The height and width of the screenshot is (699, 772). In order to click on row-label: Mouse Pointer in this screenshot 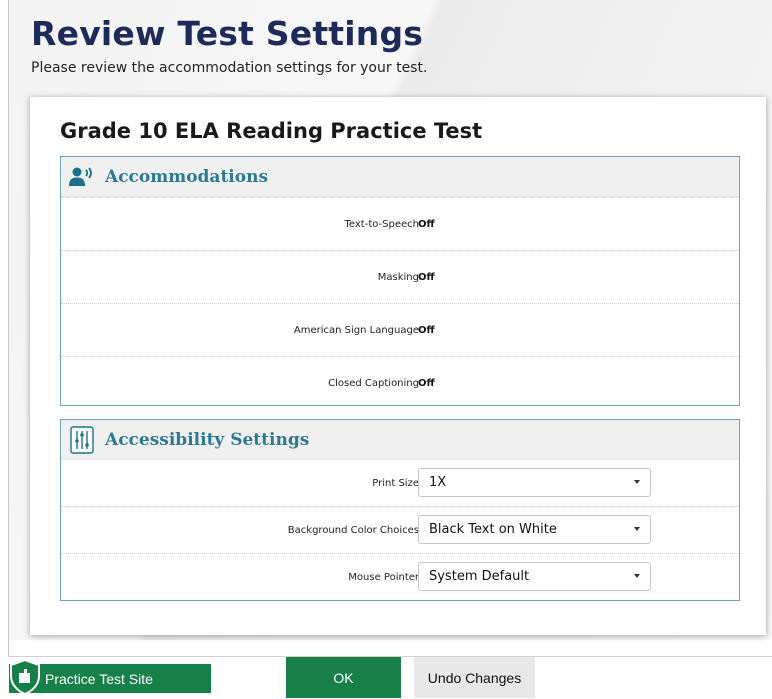, I will do `click(383, 577)`.